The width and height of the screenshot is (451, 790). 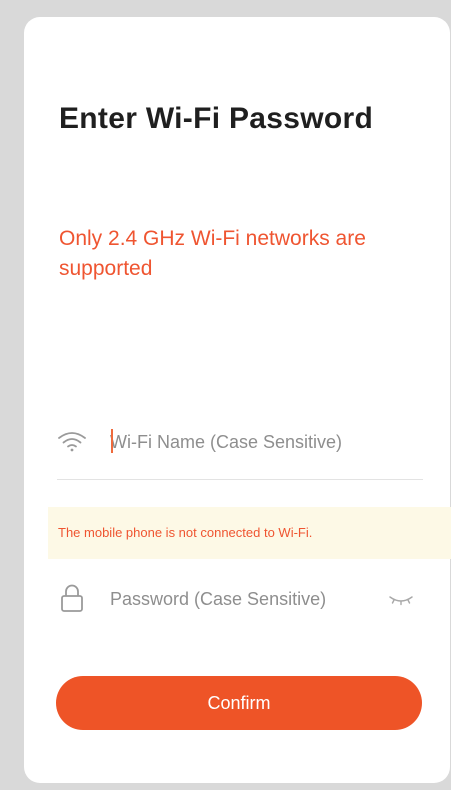 I want to click on confirm-button: Confirm, so click(x=239, y=703).